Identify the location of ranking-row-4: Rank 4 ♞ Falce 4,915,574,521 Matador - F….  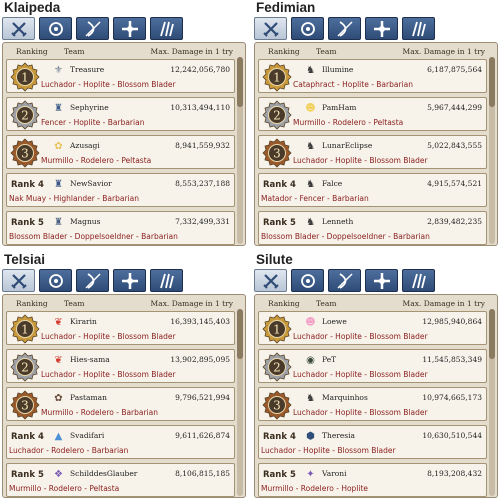
(372, 190).